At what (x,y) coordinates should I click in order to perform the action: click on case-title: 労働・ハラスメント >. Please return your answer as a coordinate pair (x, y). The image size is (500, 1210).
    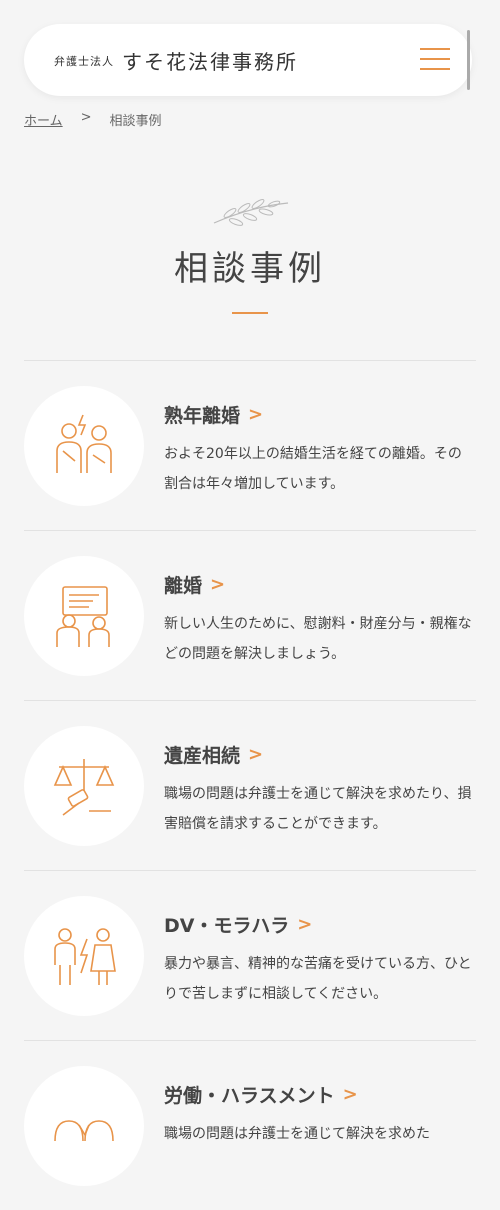
    Looking at the image, I should click on (261, 1094).